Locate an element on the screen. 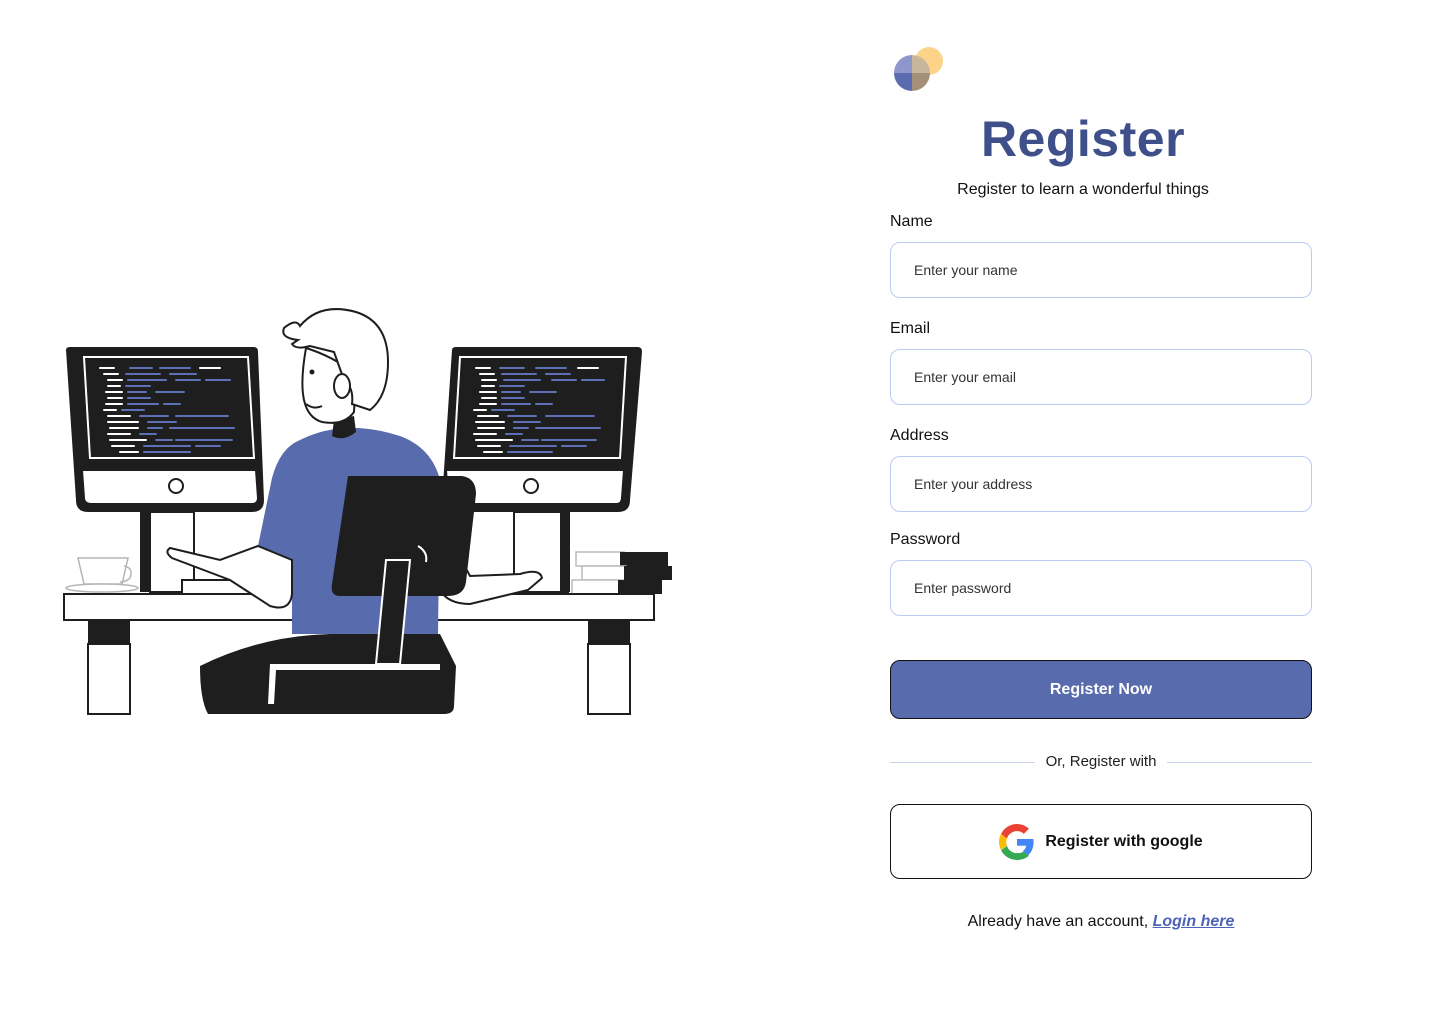 Image resolution: width=1440 pixels, height=1024 pixels. divider-line-right is located at coordinates (1239, 762).